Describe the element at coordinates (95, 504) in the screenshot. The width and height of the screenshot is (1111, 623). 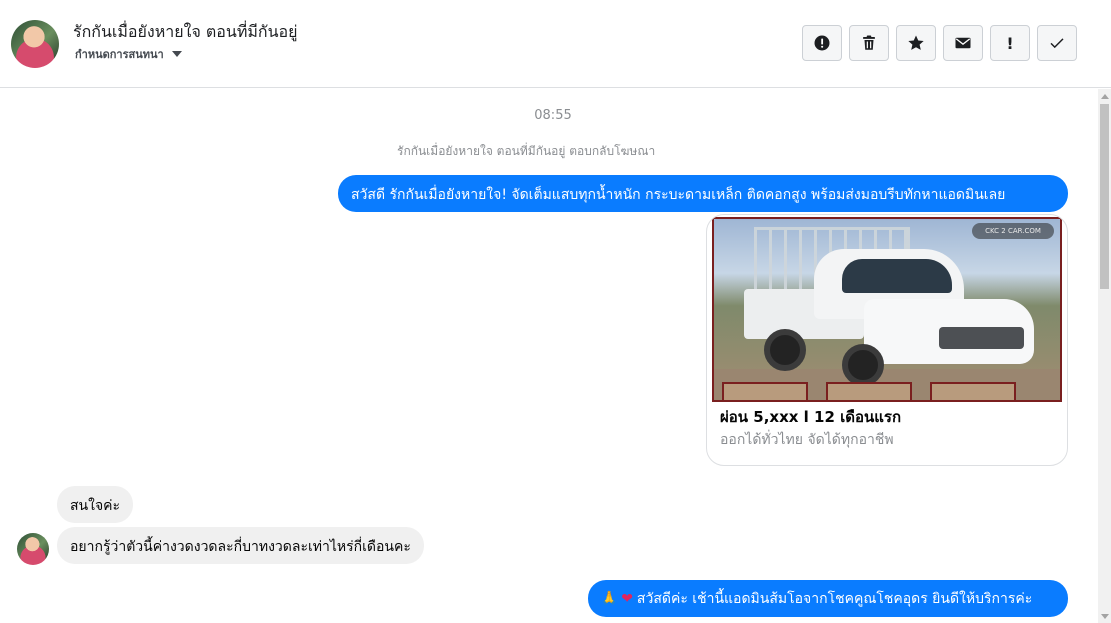
I see `incoming-message: สนใจค่ะ` at that location.